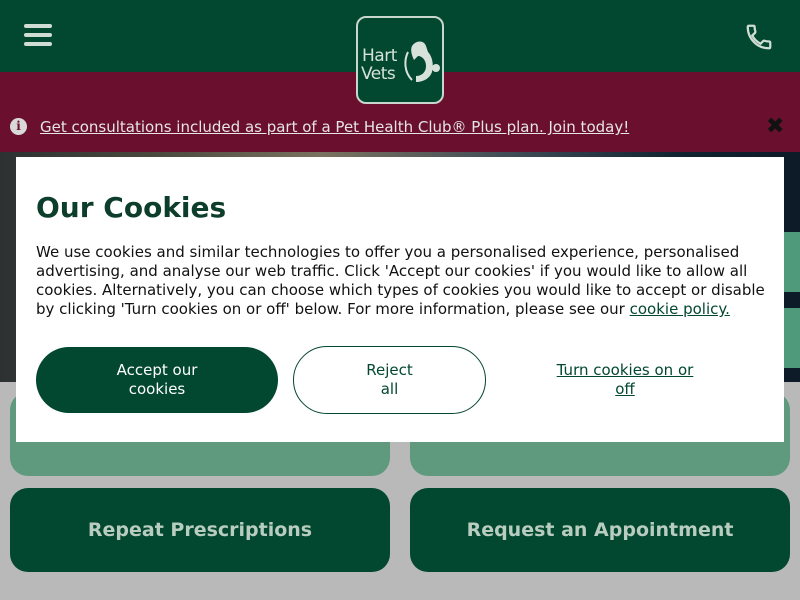 The image size is (800, 600). What do you see at coordinates (680, 309) in the screenshot?
I see `cookie-policy-link: cookie policy.` at bounding box center [680, 309].